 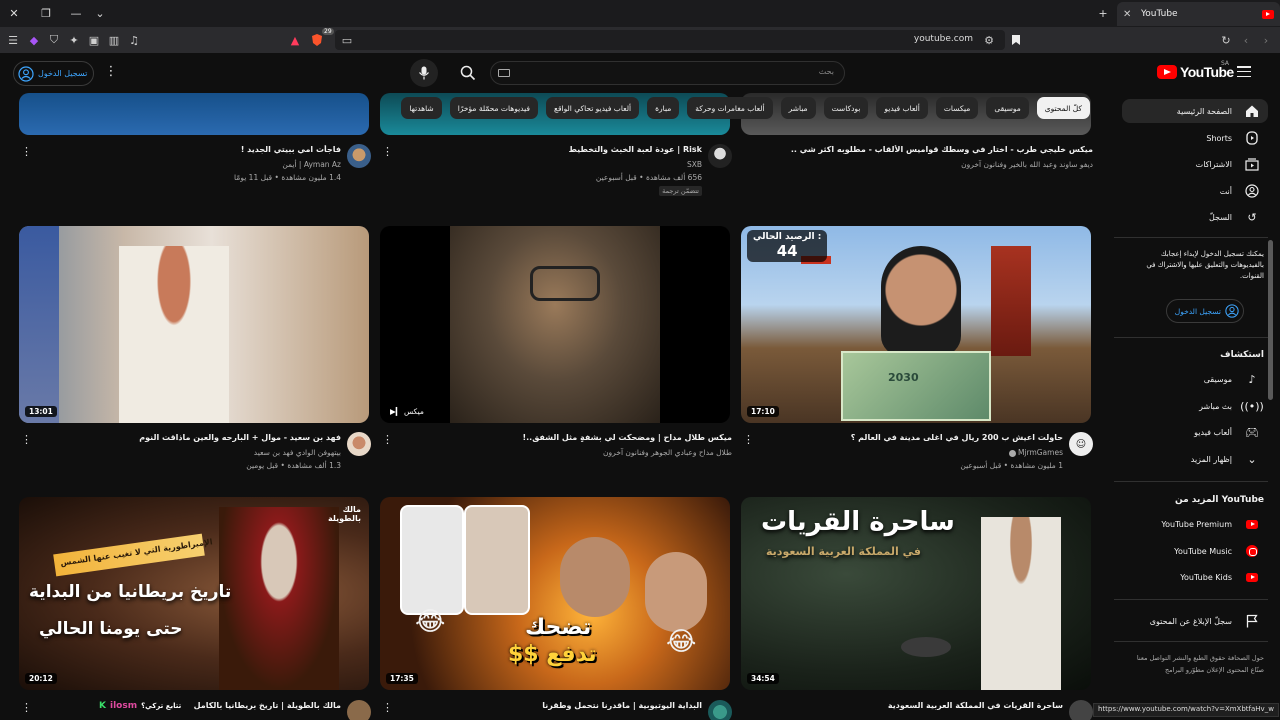 What do you see at coordinates (130, 592) in the screenshot?
I see `thumb-line-1: تاريخ بريطانيا من البداية` at bounding box center [130, 592].